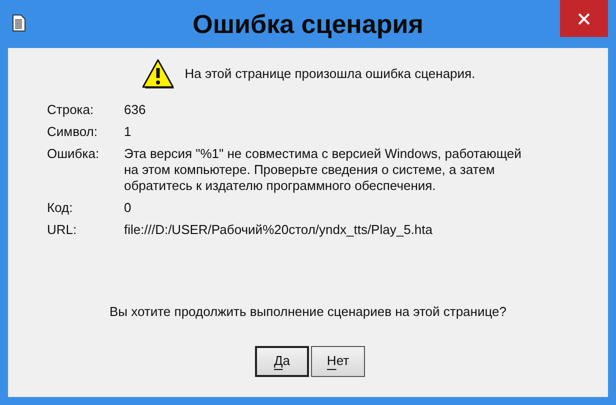 The width and height of the screenshot is (616, 405). What do you see at coordinates (330, 74) in the screenshot?
I see `error-message: На этой странице произошла ошибка сценария.` at bounding box center [330, 74].